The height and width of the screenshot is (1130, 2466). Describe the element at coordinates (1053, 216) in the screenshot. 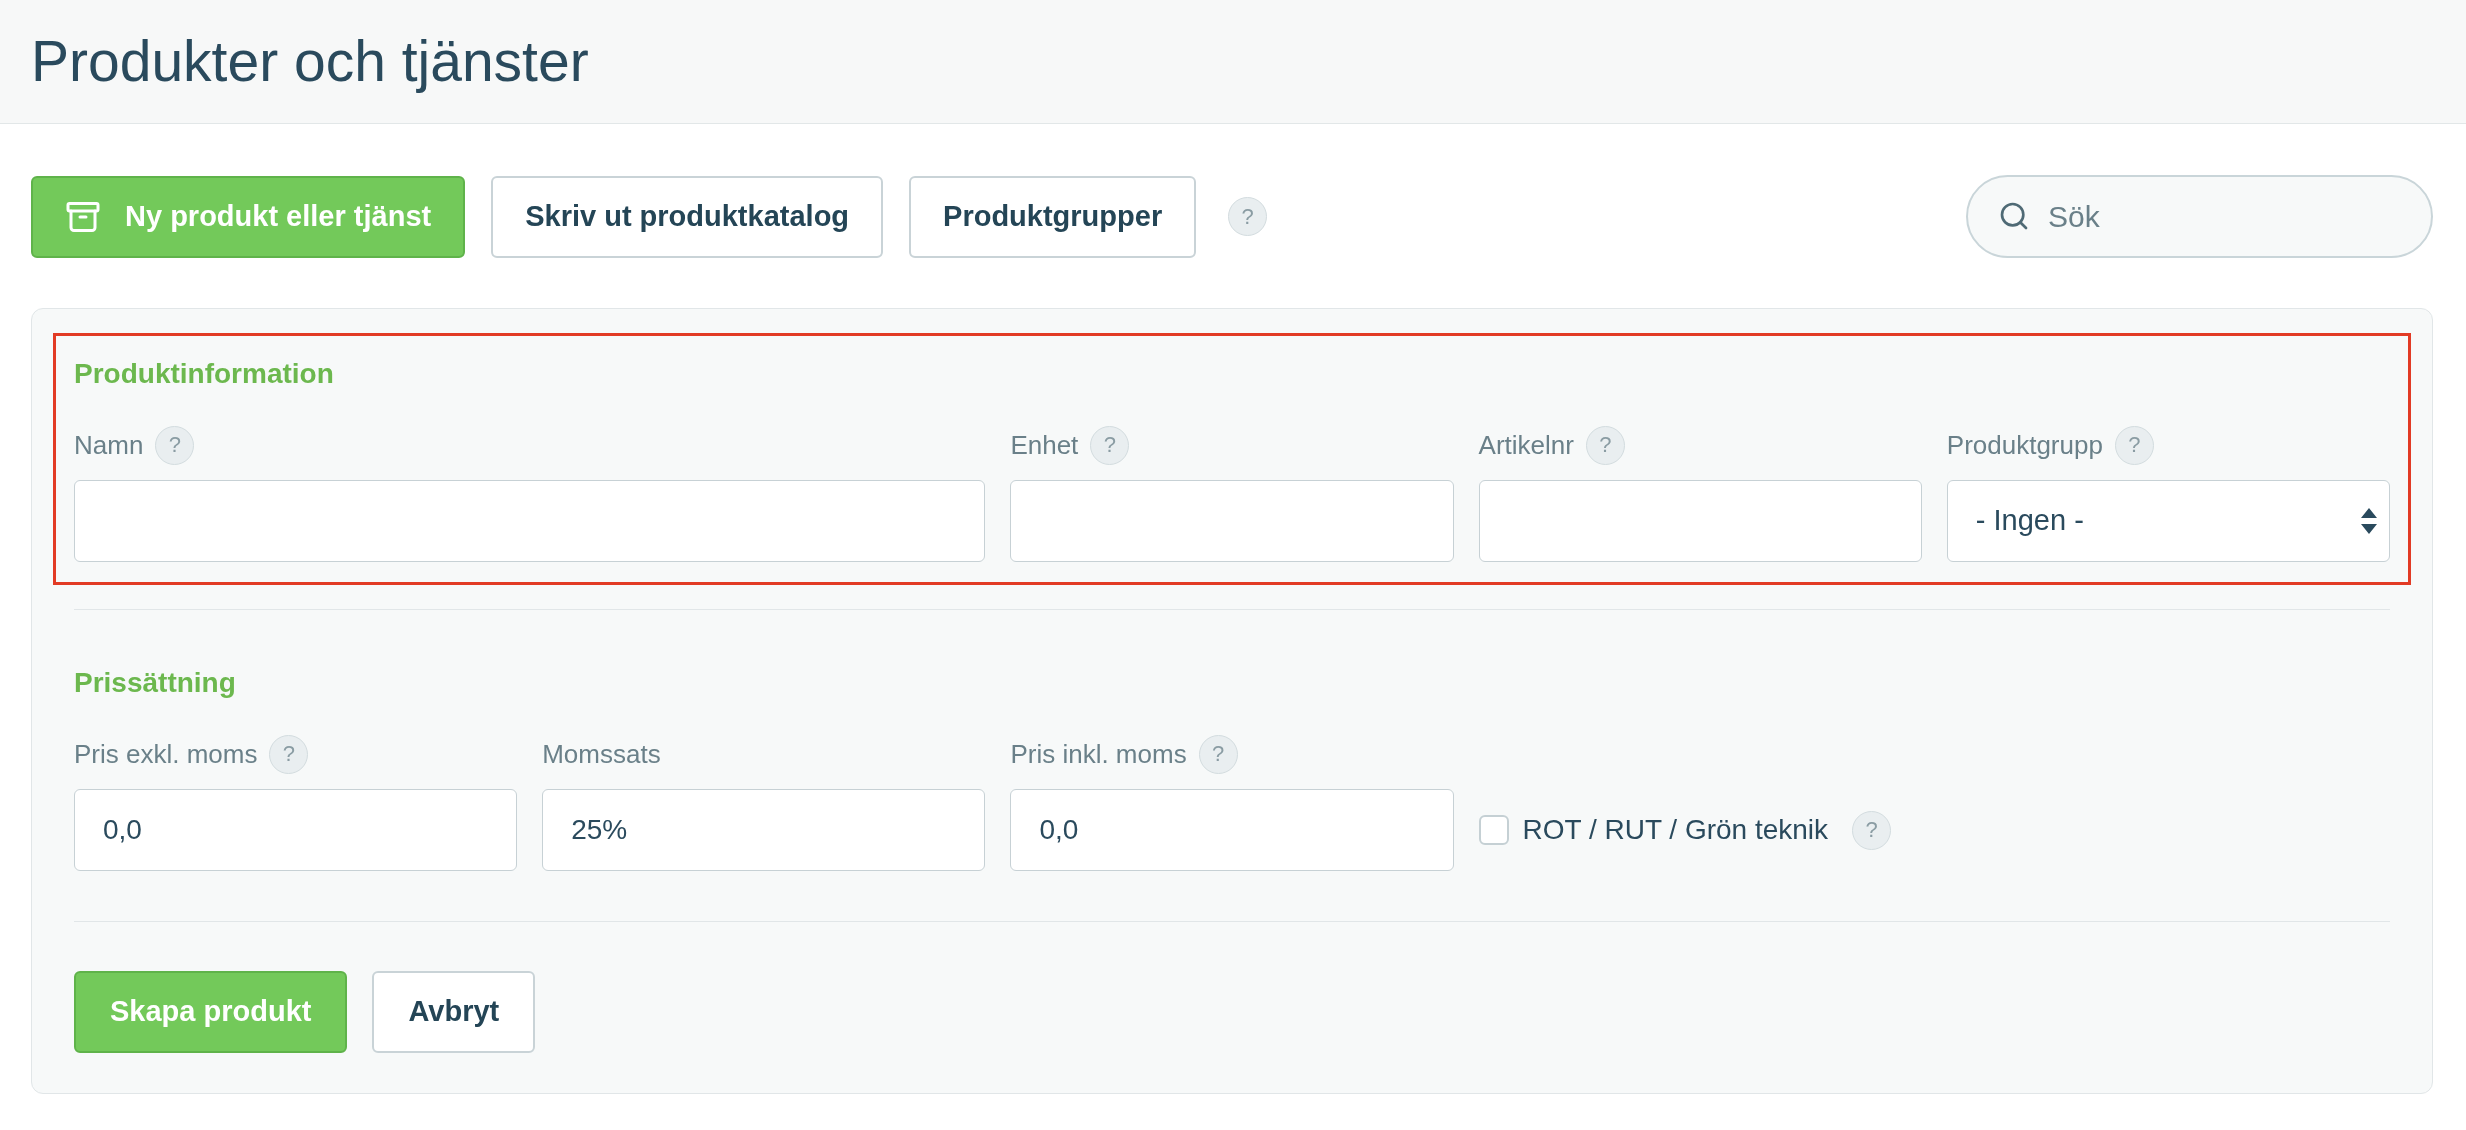

I see `toolbar-button: Produktgrupper` at that location.